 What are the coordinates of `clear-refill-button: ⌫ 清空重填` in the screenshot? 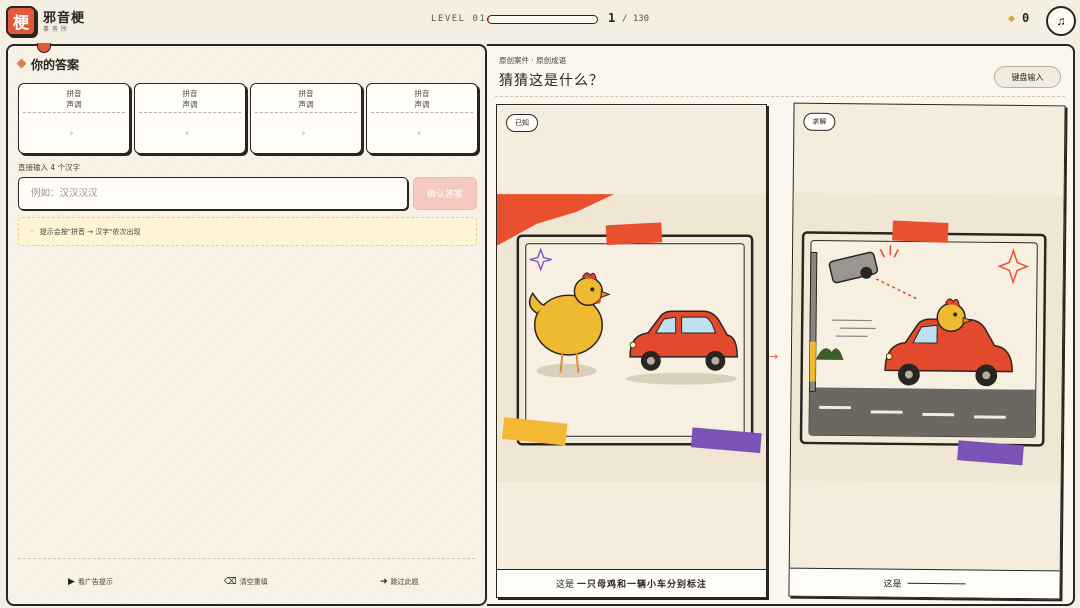 It's located at (246, 582).